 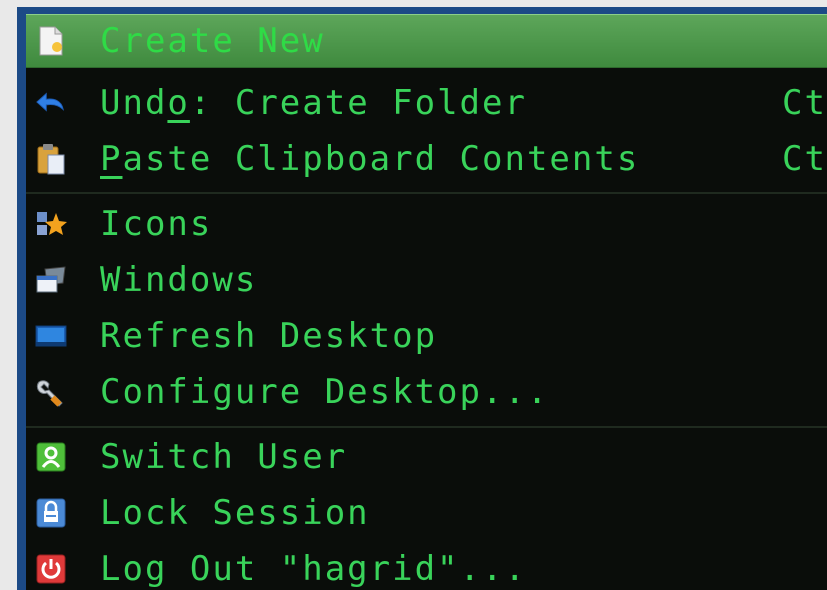 I want to click on menu-item-undo: Undo: Create Folder Ct, so click(x=426, y=103).